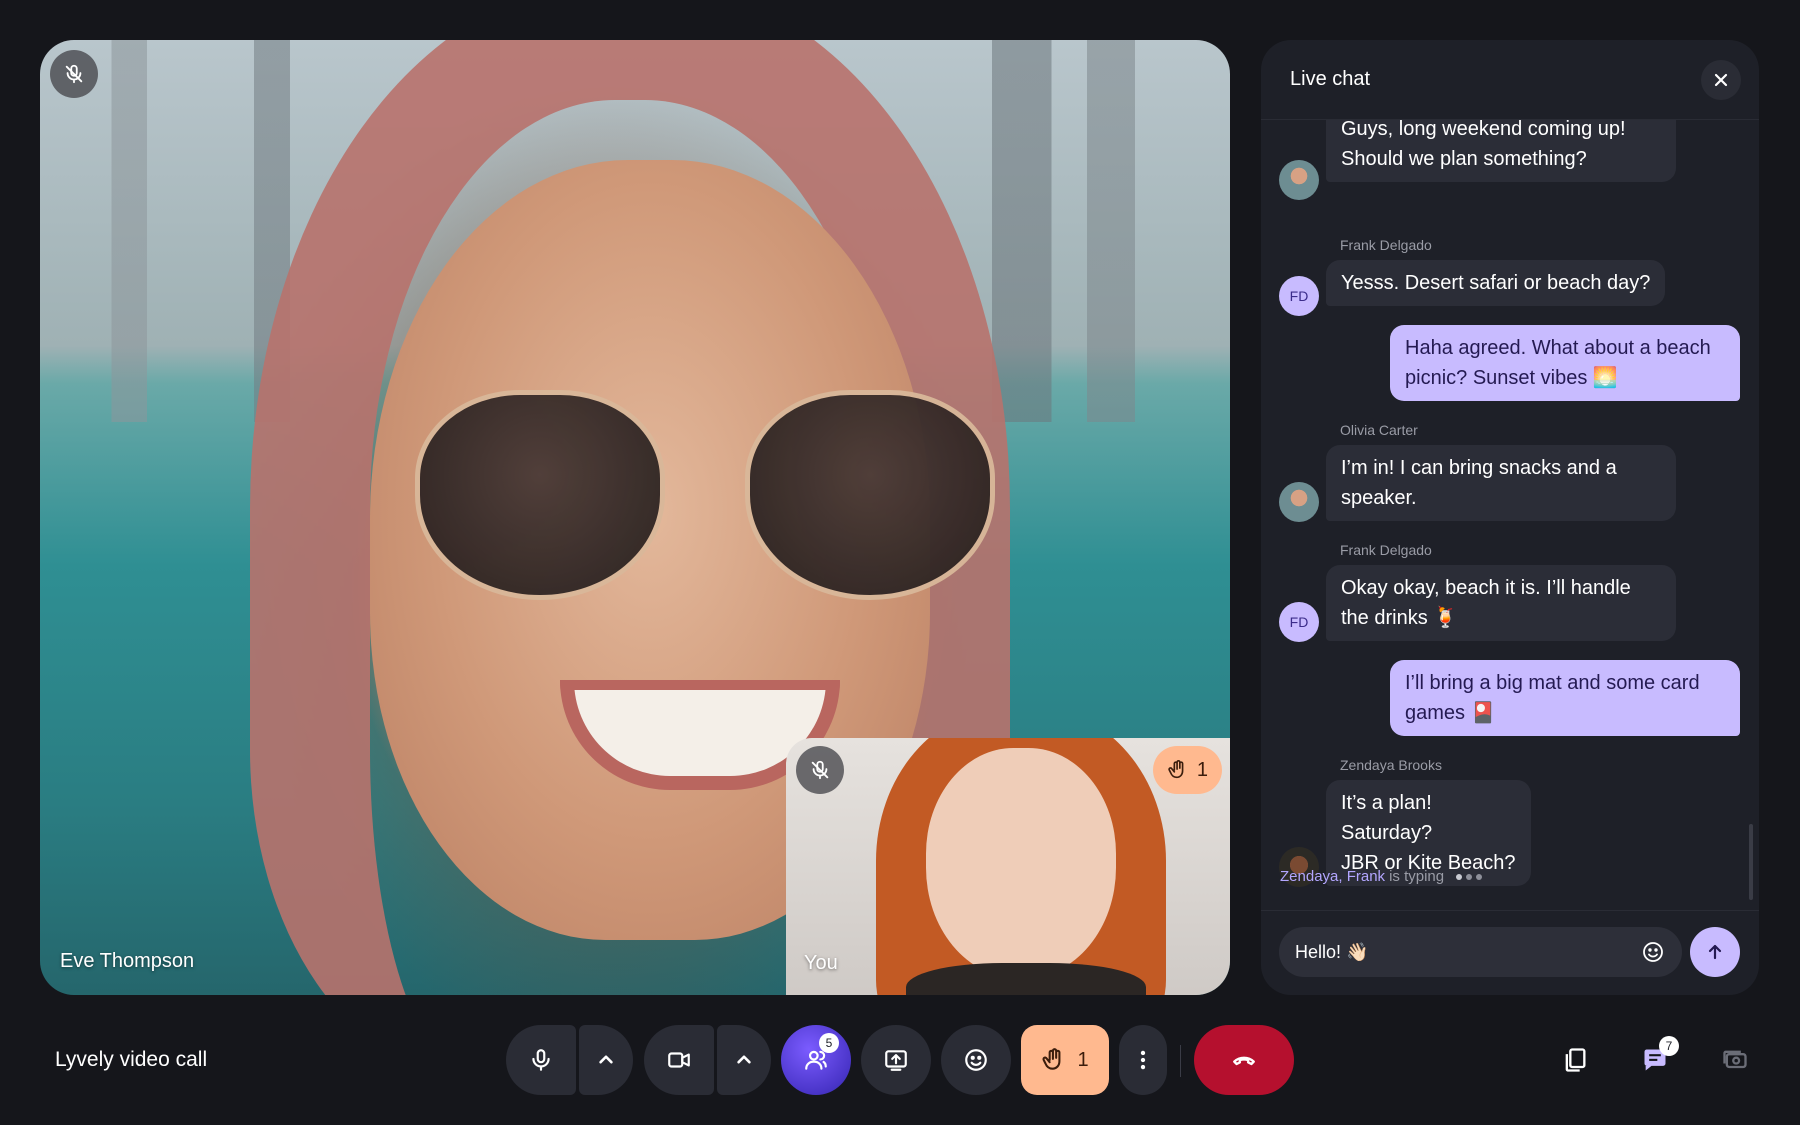  I want to click on message-line: Guys, long weekend coming up!, so click(1483, 130).